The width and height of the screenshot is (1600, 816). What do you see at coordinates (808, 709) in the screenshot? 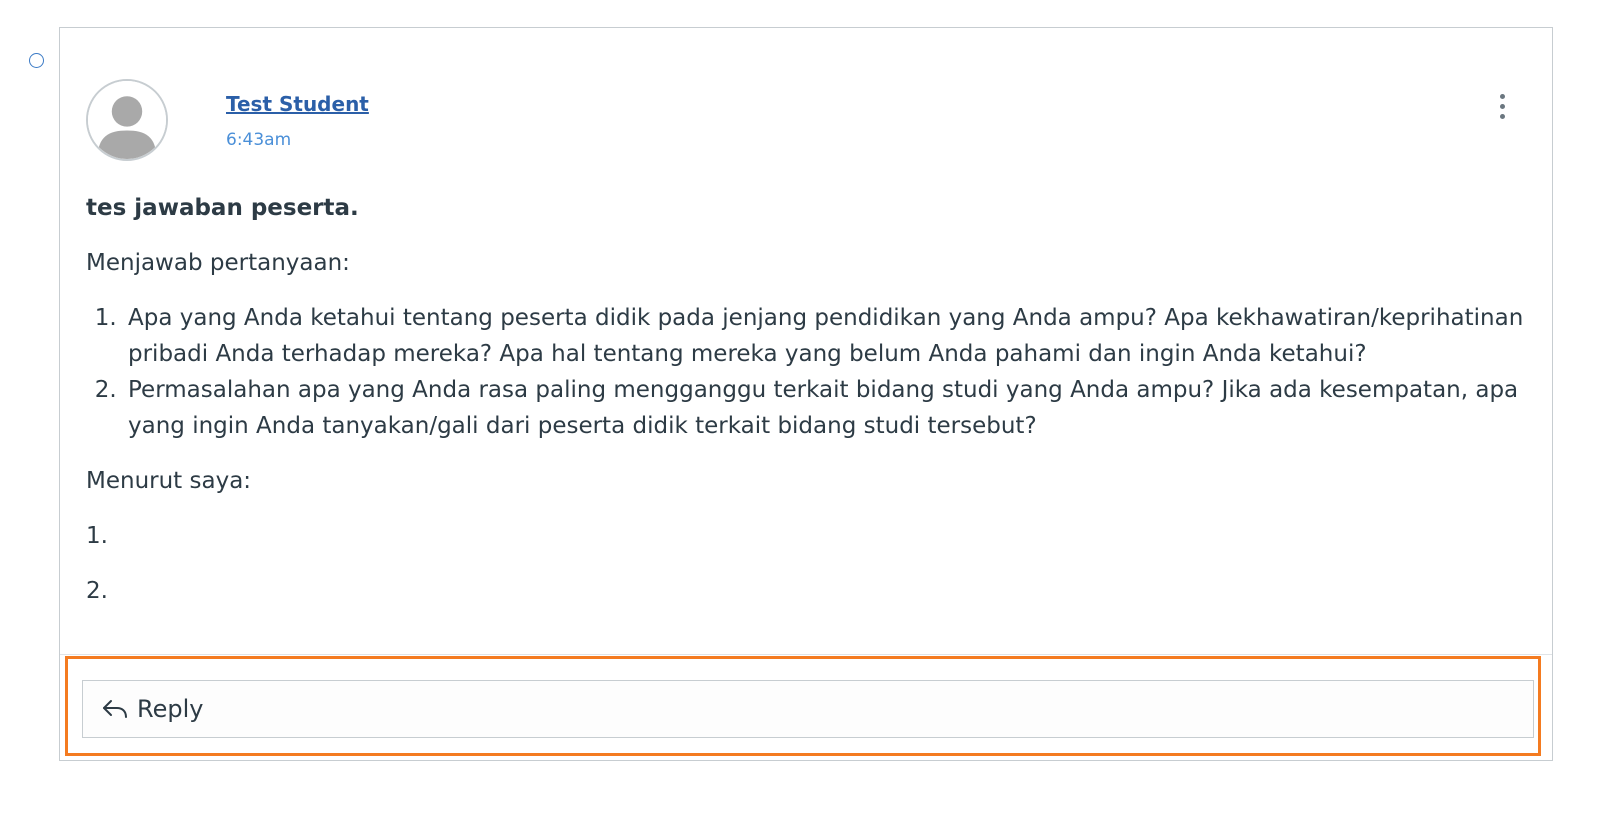
I see `reply-button: Reply` at bounding box center [808, 709].